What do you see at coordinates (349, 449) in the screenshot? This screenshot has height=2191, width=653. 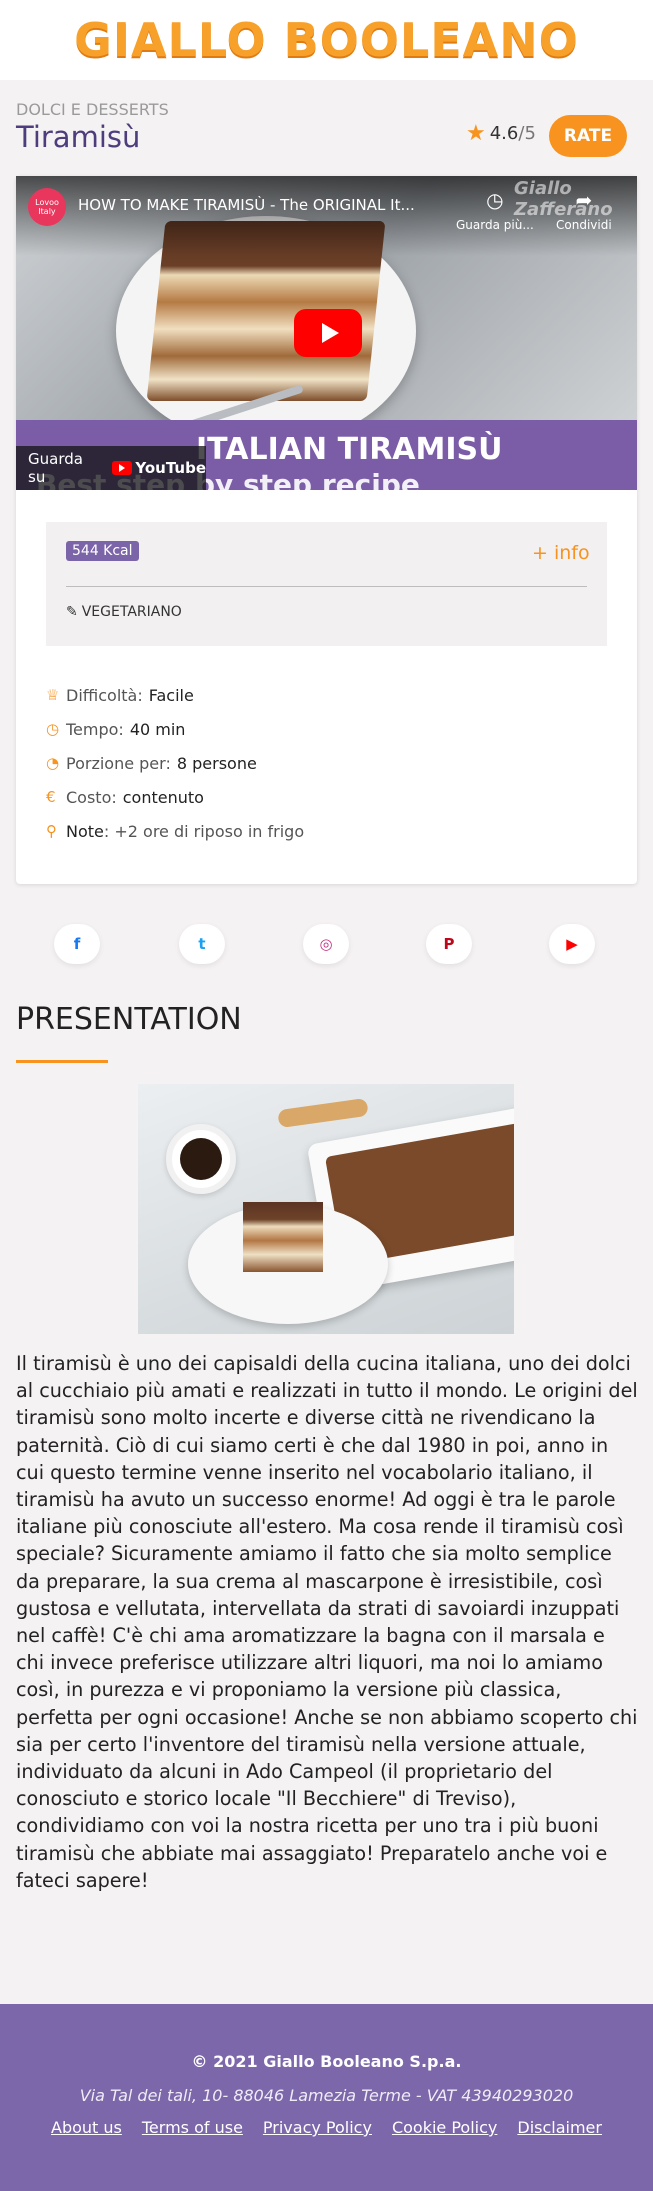 I see `banner-title: ITALIAN TIRAMISÙ` at bounding box center [349, 449].